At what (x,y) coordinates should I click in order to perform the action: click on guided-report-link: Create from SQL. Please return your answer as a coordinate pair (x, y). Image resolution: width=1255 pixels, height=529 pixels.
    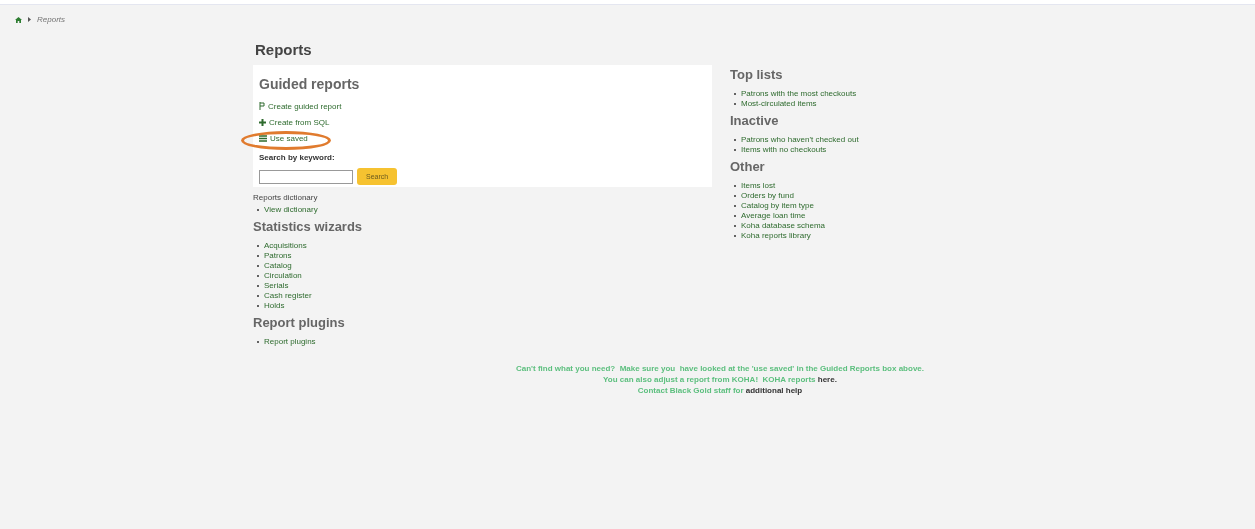
    Looking at the image, I should click on (294, 122).